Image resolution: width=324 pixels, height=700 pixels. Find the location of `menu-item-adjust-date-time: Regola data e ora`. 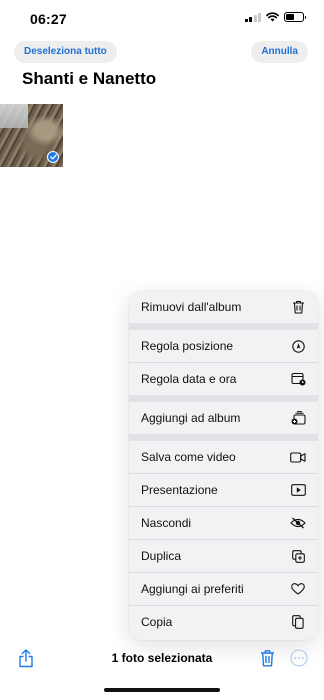

menu-item-adjust-date-time: Regola data e ora is located at coordinates (223, 379).